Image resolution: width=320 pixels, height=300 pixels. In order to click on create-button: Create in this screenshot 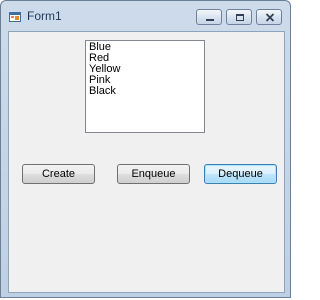, I will do `click(58, 174)`.